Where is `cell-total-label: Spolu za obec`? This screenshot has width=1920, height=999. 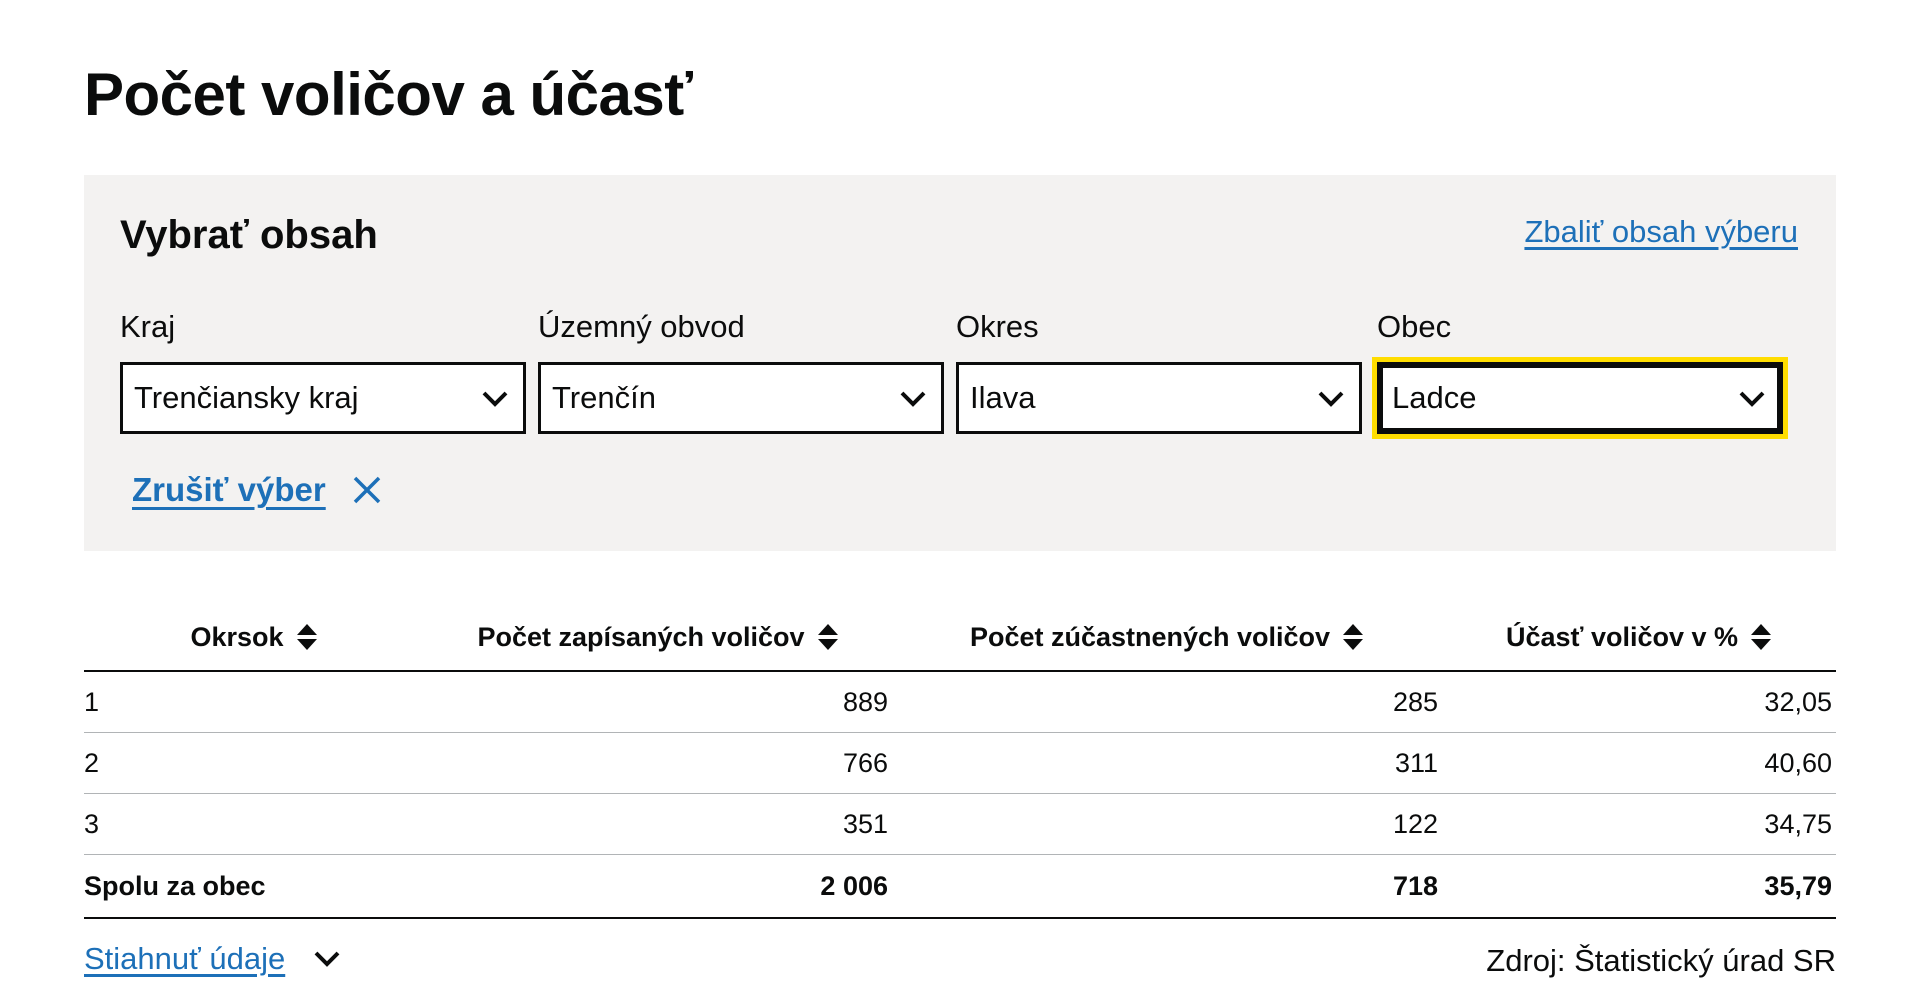 cell-total-label: Spolu za obec is located at coordinates (254, 886).